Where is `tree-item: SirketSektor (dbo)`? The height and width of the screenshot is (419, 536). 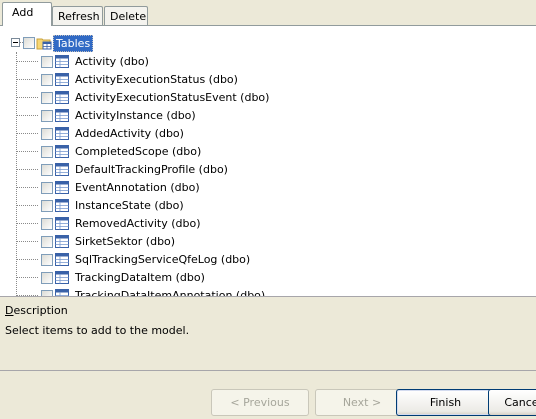 tree-item: SirketSektor (dbo) is located at coordinates (268, 242).